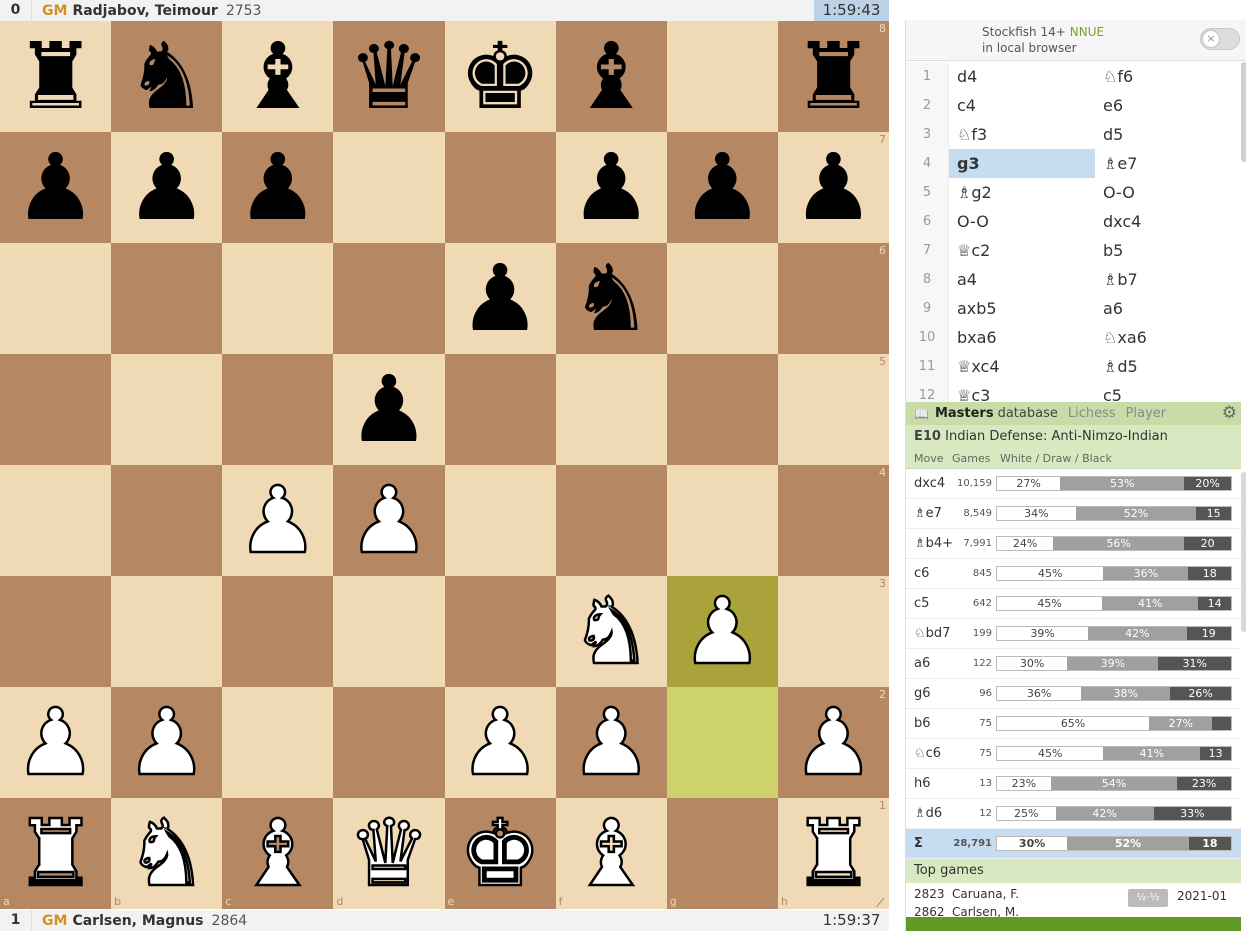 The height and width of the screenshot is (931, 1246). Describe the element at coordinates (1022, 221) in the screenshot. I see `white-move: O-O` at that location.